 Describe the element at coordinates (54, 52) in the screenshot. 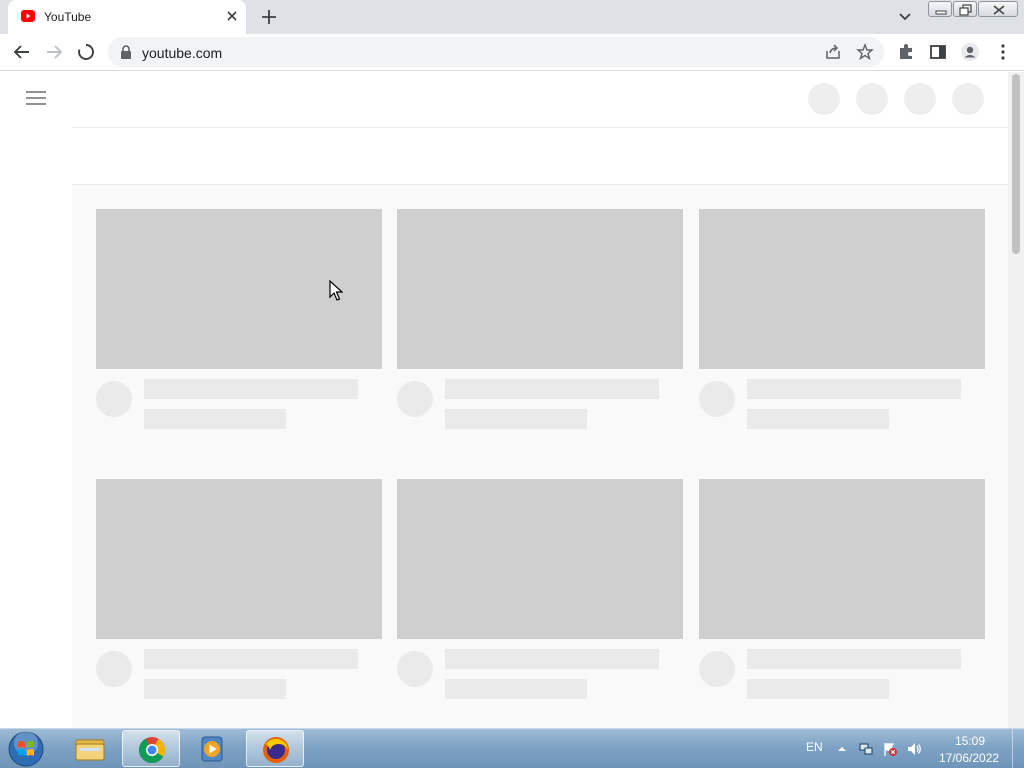

I see `forward-arrow-icon` at that location.